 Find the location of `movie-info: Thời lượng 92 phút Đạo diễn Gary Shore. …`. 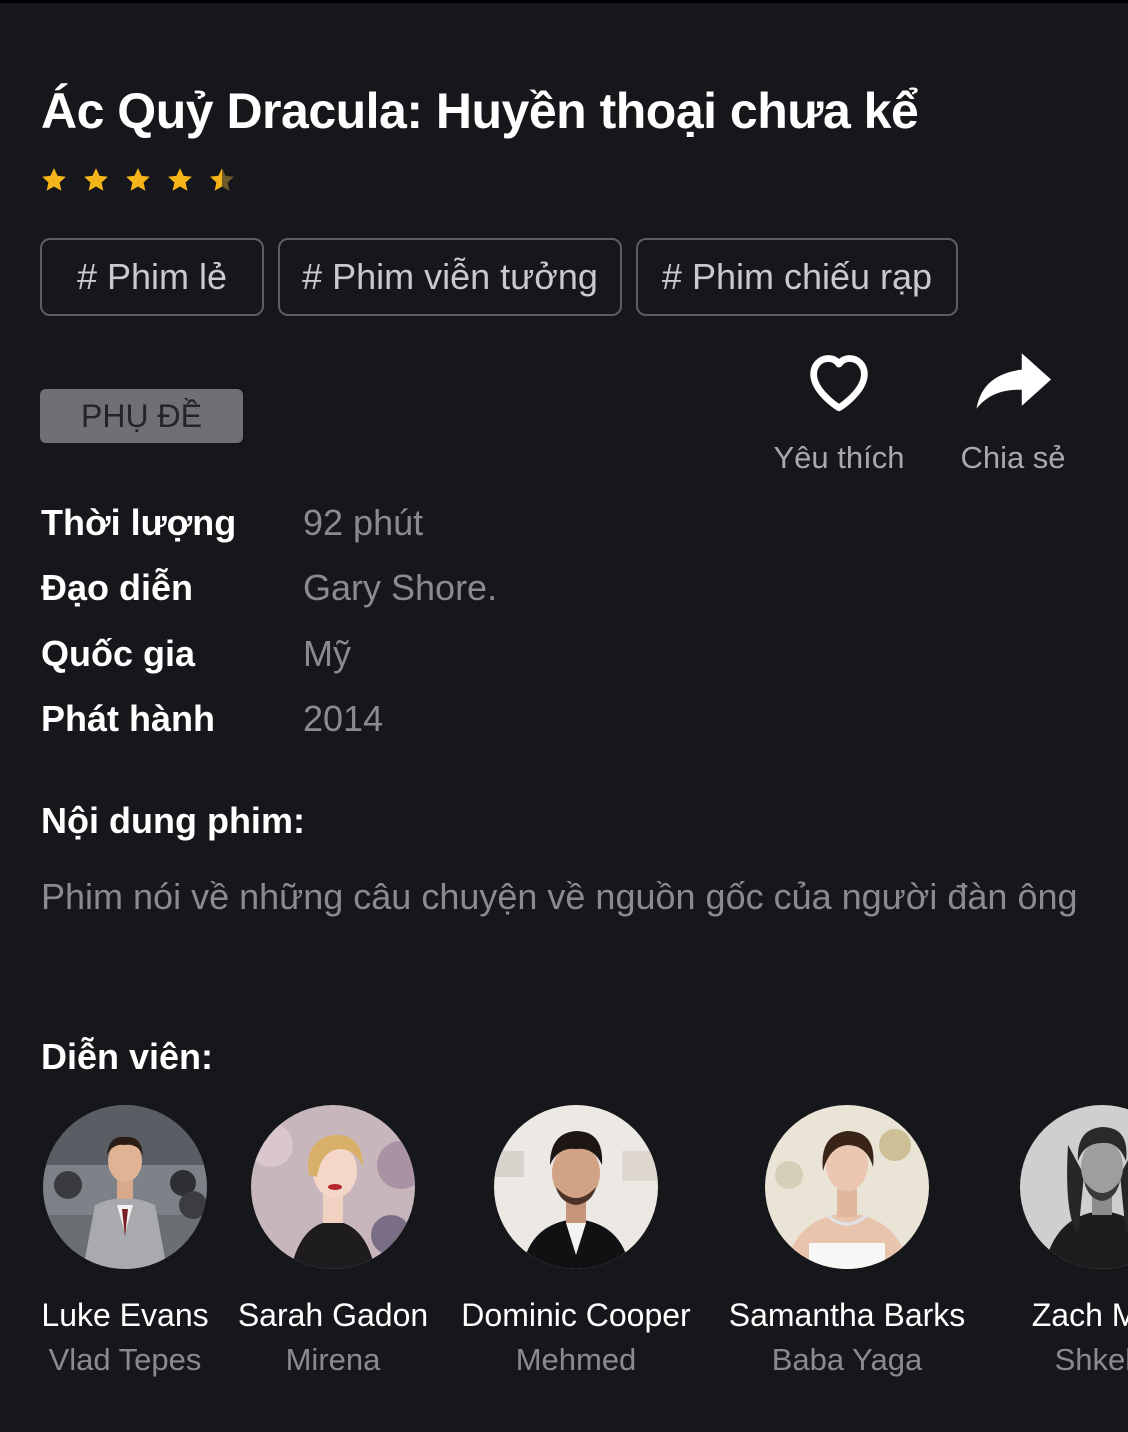

movie-info: Thời lượng 92 phút Đạo diễn Gary Shore. … is located at coordinates (269, 621).